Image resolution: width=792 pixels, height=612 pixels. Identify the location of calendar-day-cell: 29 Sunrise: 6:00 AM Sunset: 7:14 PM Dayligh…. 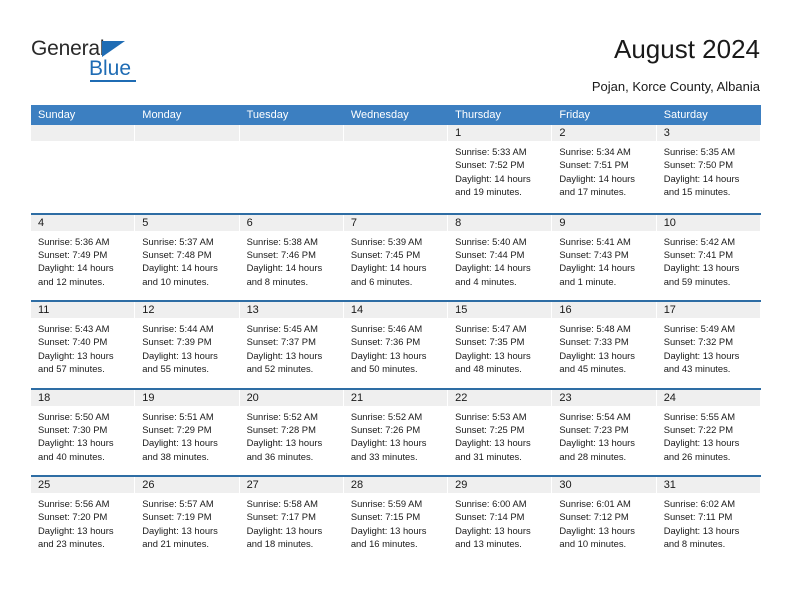
(500, 520).